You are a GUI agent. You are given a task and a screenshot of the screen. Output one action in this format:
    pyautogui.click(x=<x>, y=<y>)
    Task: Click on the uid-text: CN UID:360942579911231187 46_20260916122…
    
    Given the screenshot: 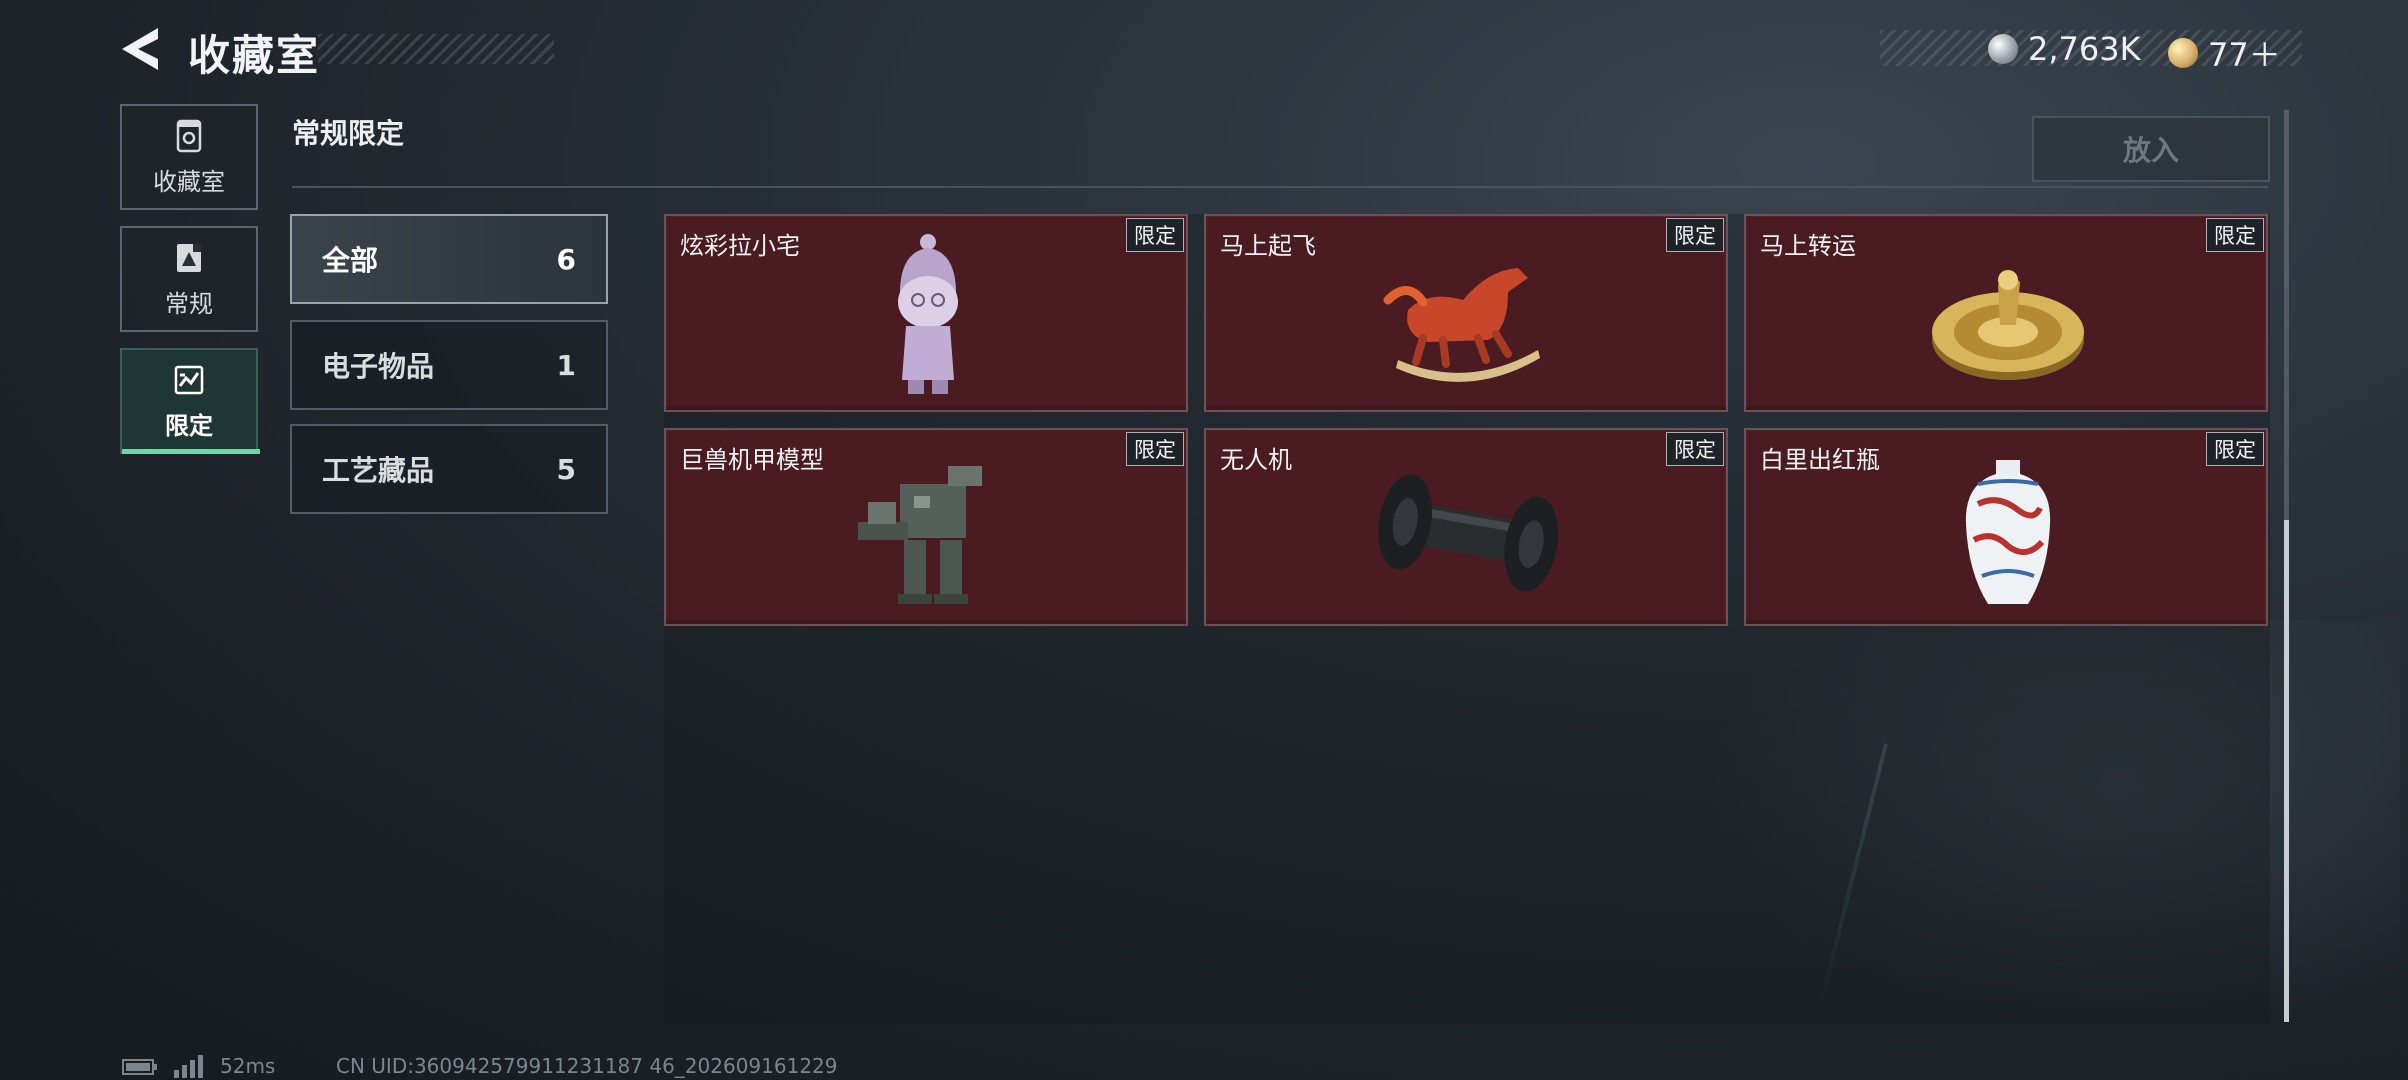 What is the action you would take?
    pyautogui.click(x=587, y=1066)
    